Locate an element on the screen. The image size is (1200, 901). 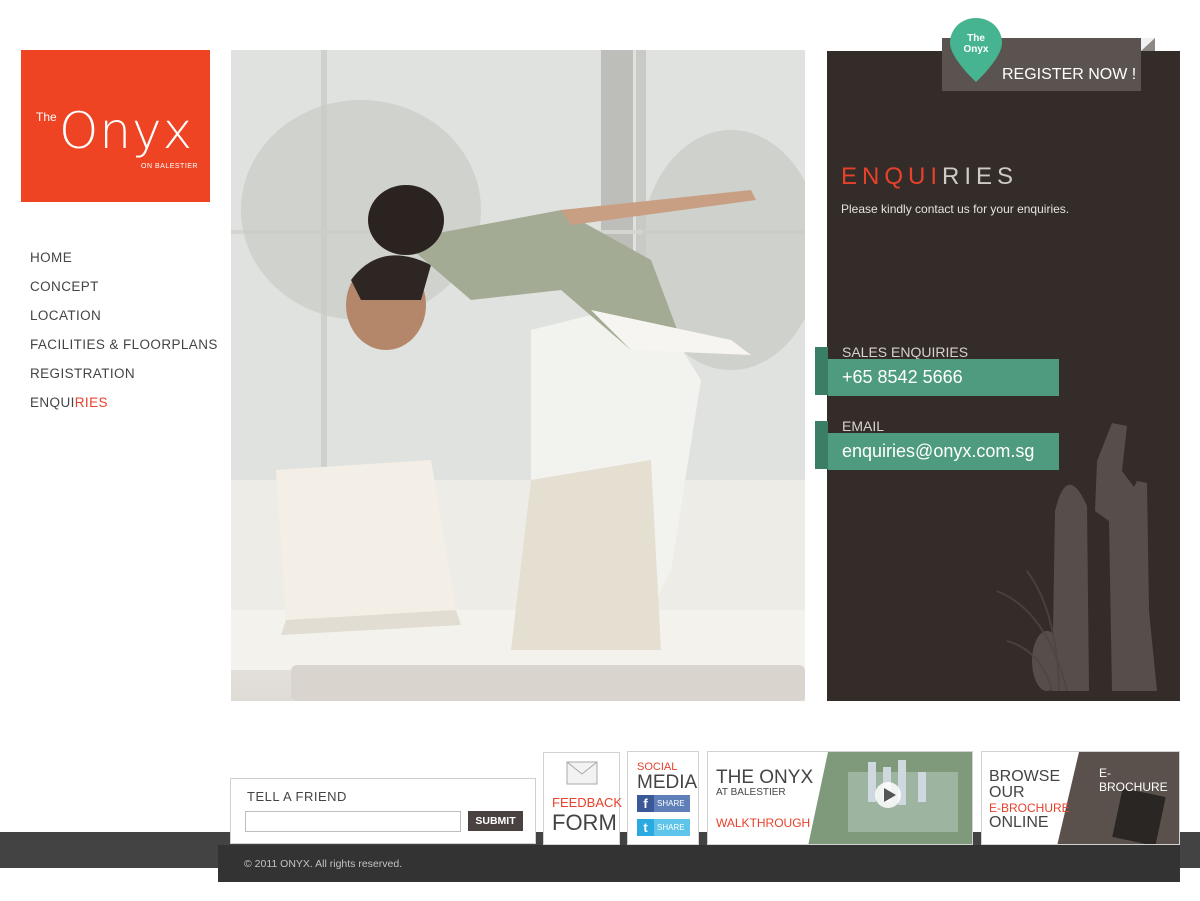
enquiries-title-accent: ENQUI is located at coordinates (892, 176).